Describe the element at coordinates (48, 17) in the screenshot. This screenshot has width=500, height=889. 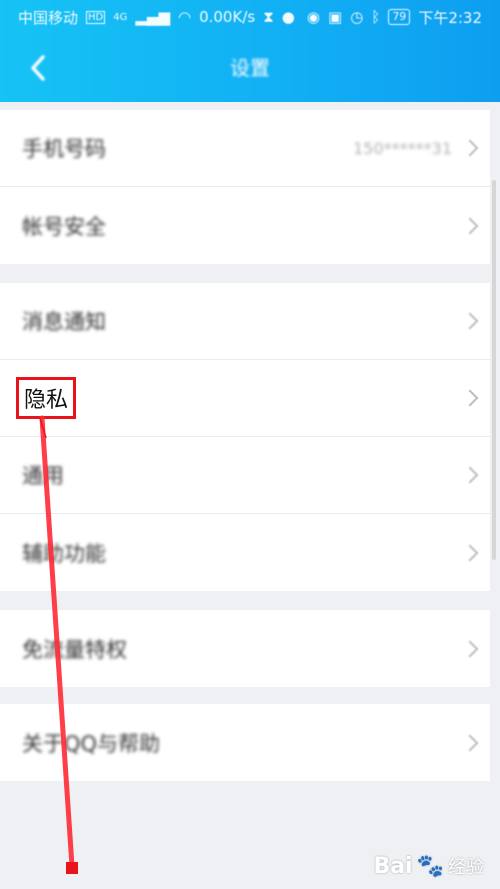
I see `carrier-text: 中国移动` at that location.